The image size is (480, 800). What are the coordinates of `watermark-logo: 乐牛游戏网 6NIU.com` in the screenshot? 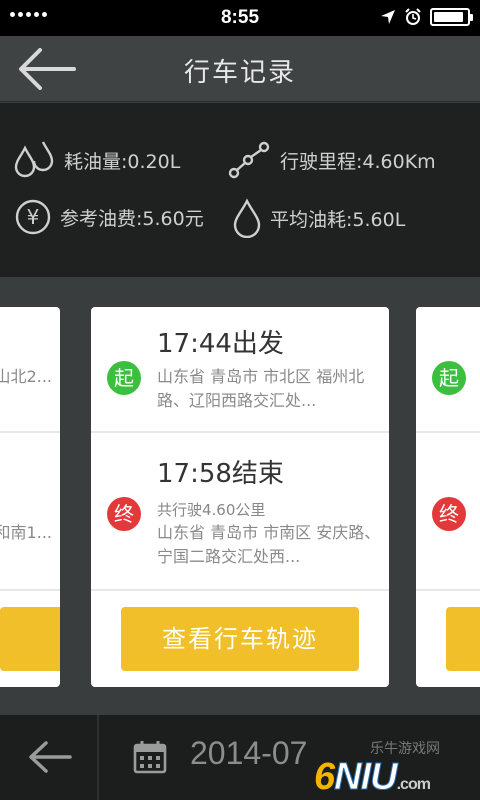 It's located at (395, 760).